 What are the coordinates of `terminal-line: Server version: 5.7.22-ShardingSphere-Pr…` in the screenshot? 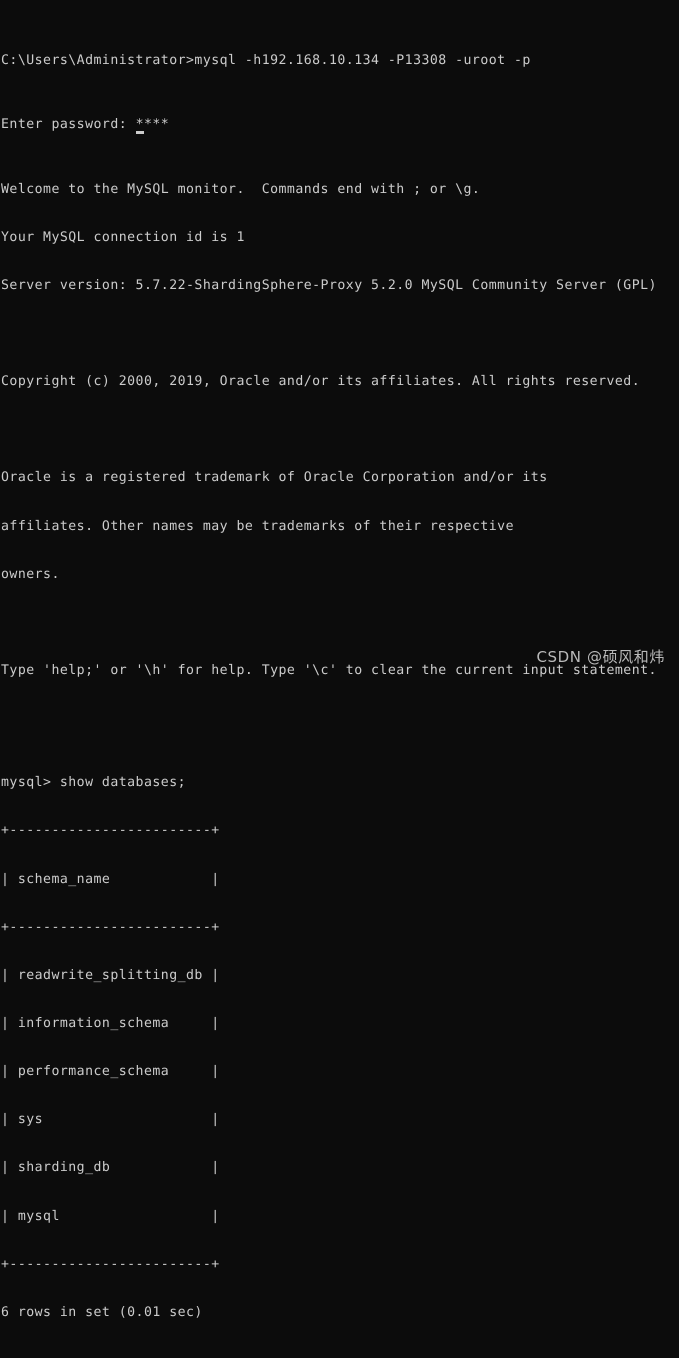 It's located at (329, 285).